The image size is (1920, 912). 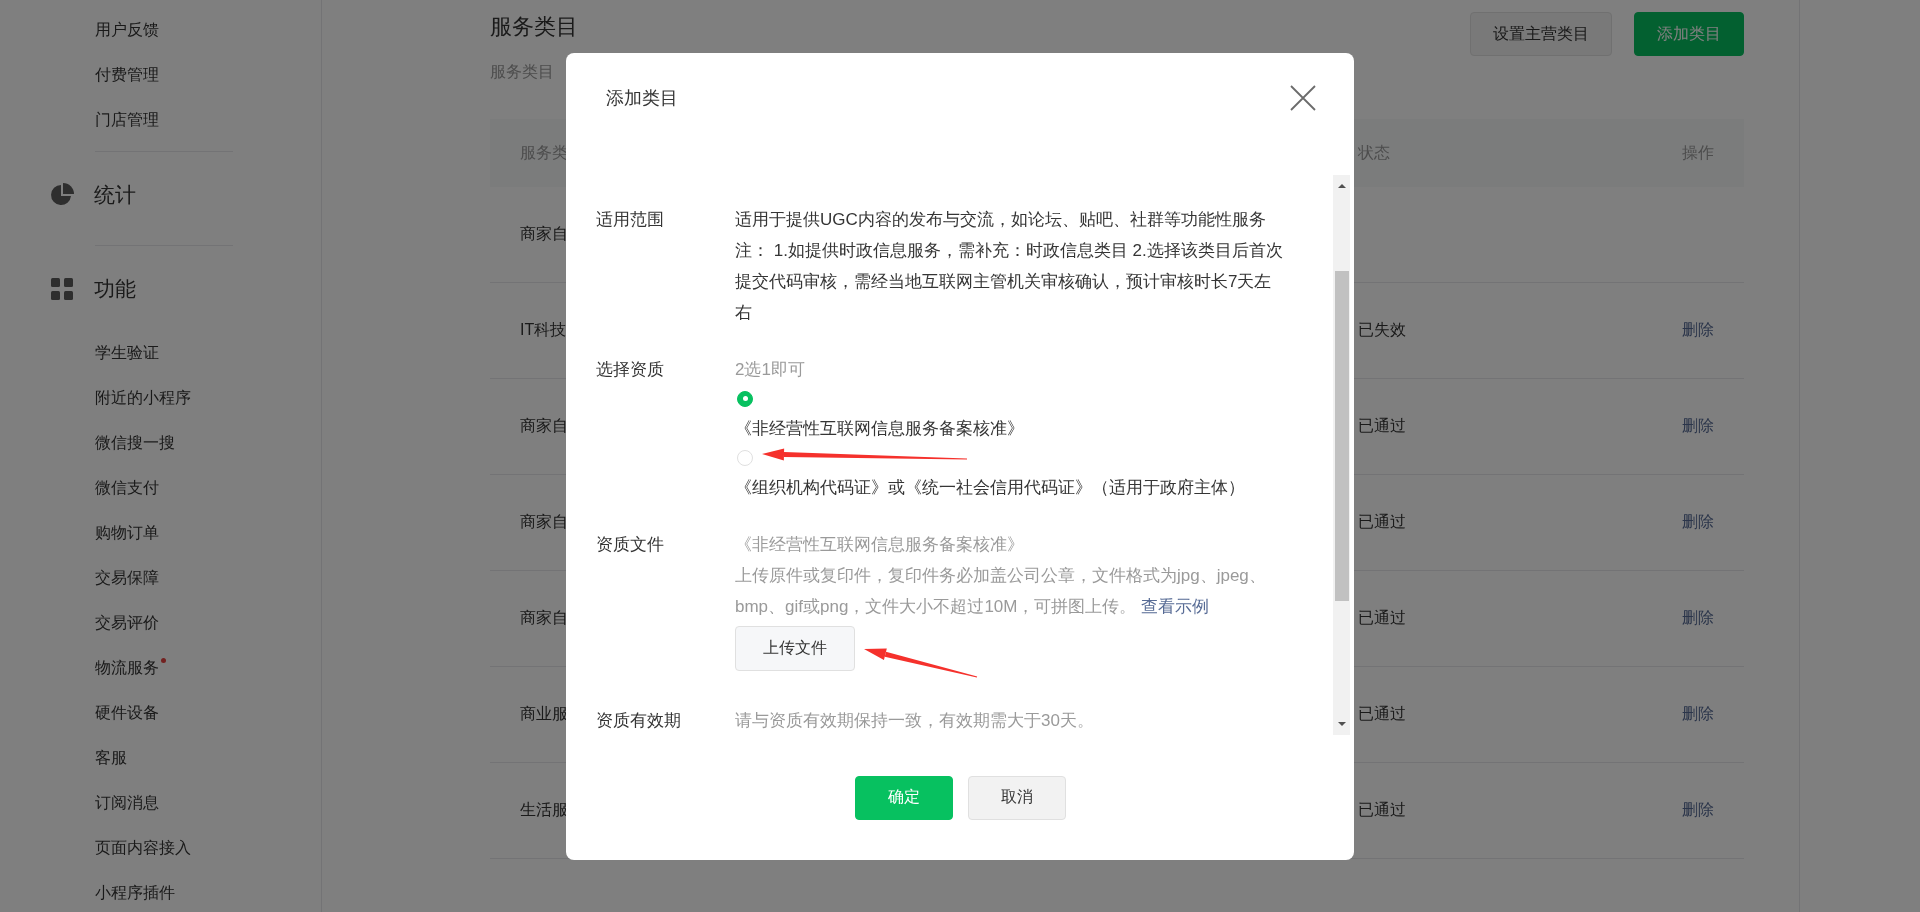 What do you see at coordinates (639, 720) in the screenshot?
I see `field-label: 资质有效期` at bounding box center [639, 720].